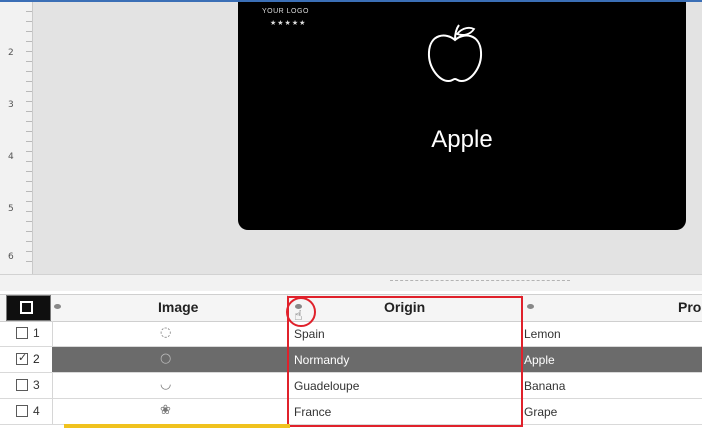  Describe the element at coordinates (165, 410) in the screenshot. I see `grape-icon: ❀` at that location.